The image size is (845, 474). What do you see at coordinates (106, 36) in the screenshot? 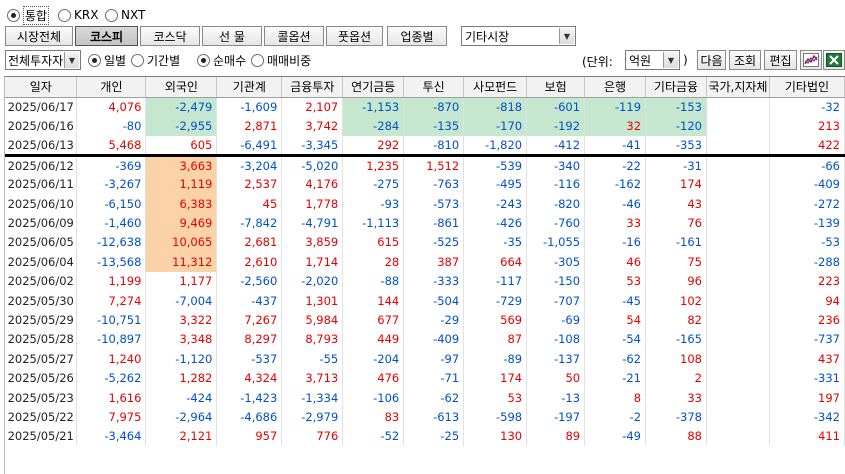
I see `tab-kospi: 코스피` at bounding box center [106, 36].